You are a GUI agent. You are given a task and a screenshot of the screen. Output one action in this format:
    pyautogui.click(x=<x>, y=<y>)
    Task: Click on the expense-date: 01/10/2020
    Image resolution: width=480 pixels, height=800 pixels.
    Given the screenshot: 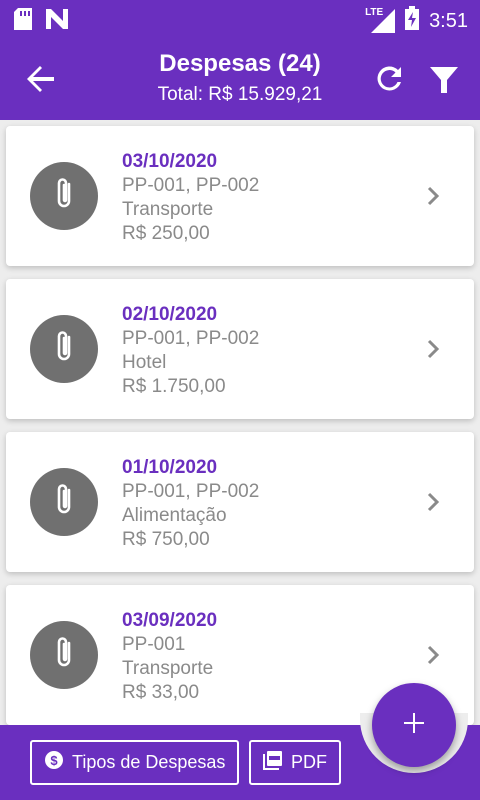 What is the action you would take?
    pyautogui.click(x=170, y=467)
    